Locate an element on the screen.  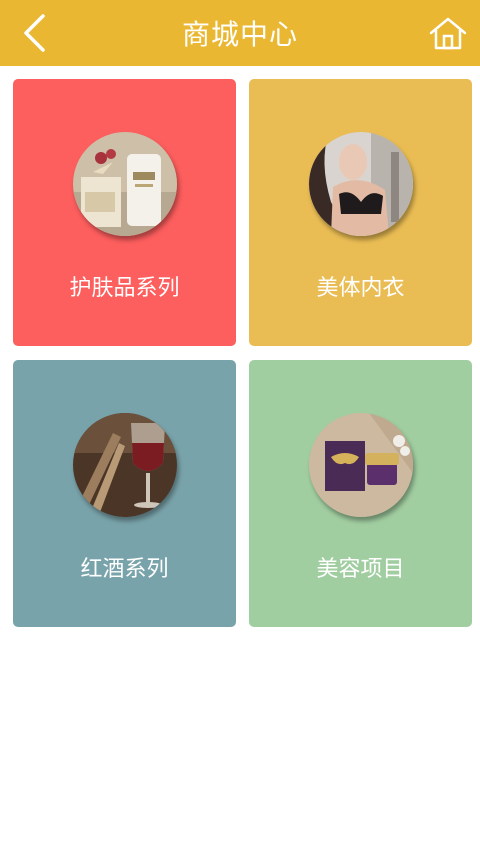
home-icon is located at coordinates (448, 33).